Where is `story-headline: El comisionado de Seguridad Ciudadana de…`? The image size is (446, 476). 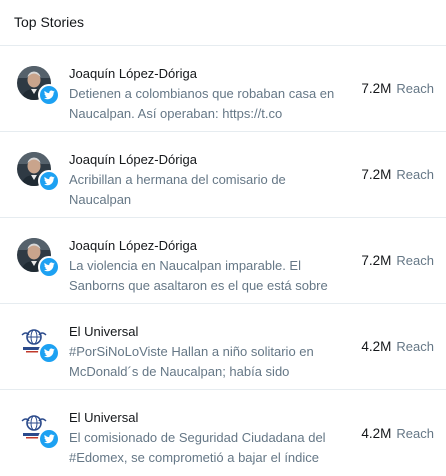 story-headline: El comisionado de Seguridad Ciudadana de… is located at coordinates (209, 448).